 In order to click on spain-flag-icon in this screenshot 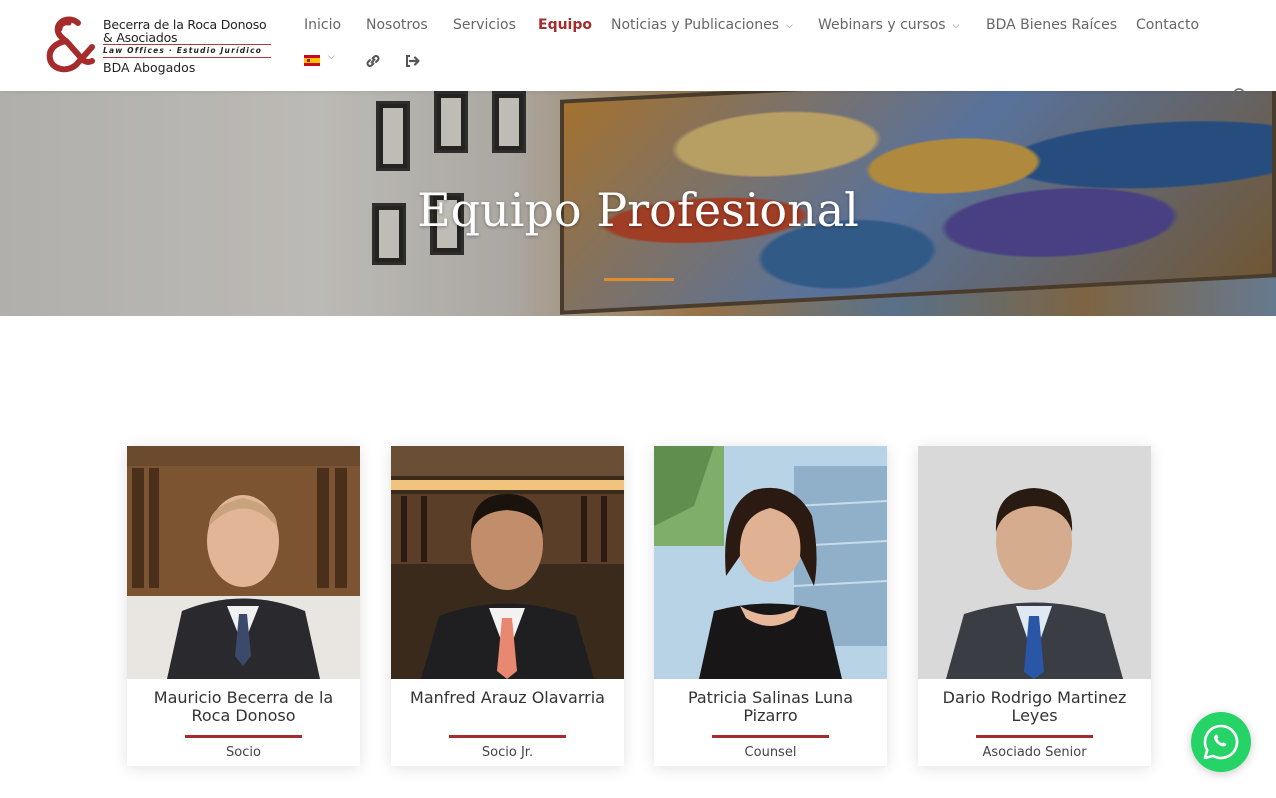, I will do `click(312, 60)`.